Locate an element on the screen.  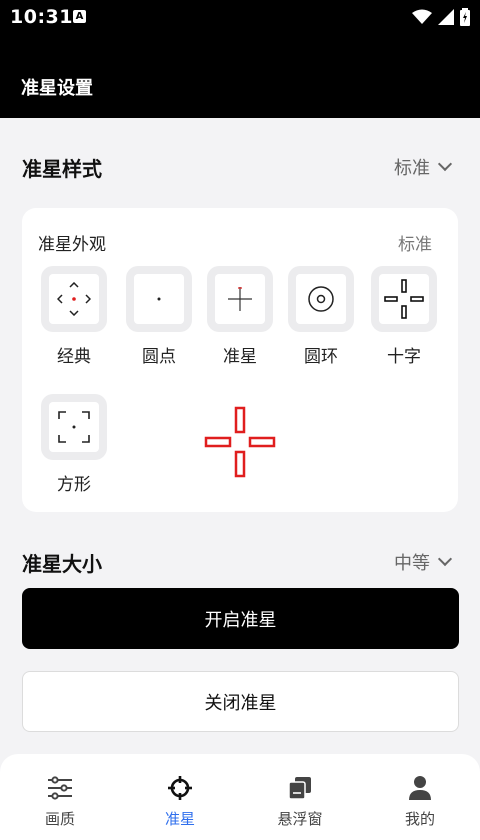
tab-crosshair: 准星 is located at coordinates (180, 797).